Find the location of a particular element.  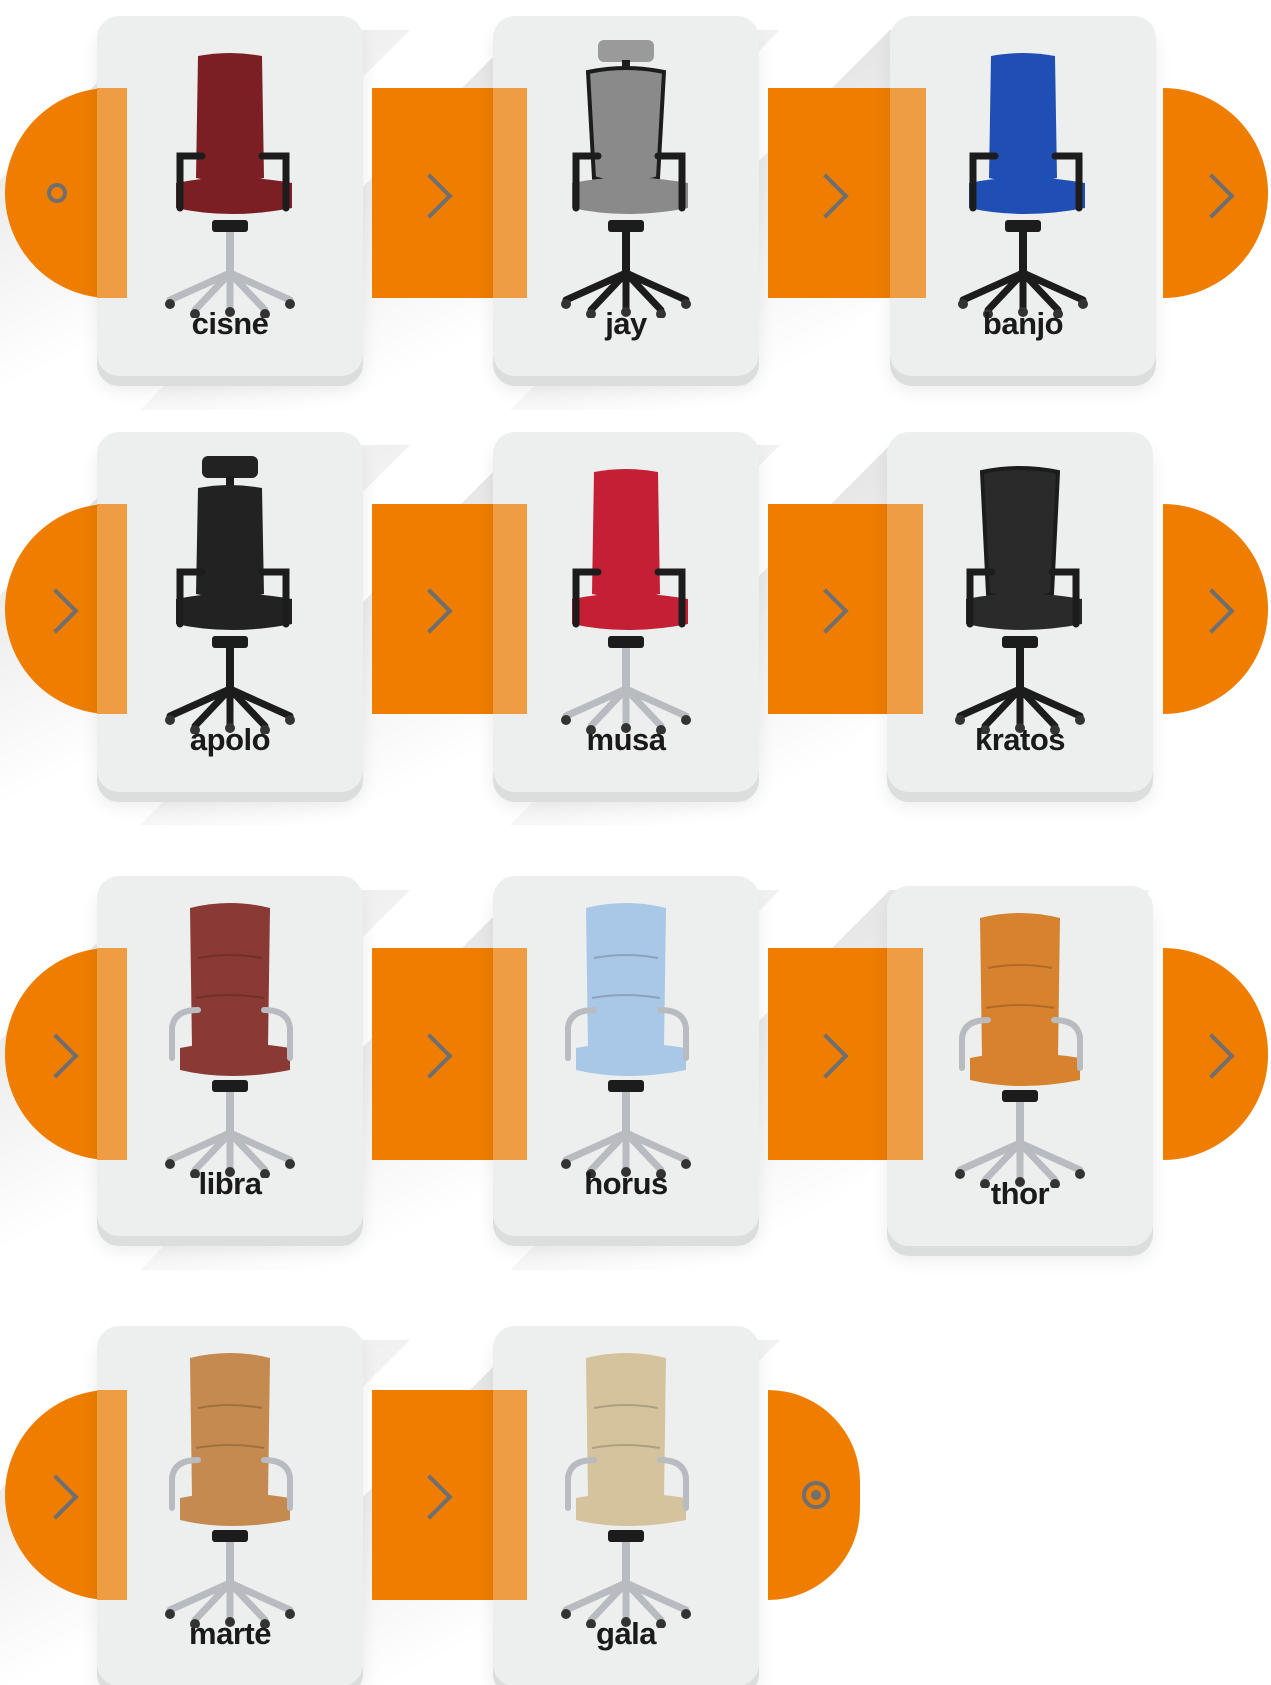

product-name: marte is located at coordinates (230, 1633).